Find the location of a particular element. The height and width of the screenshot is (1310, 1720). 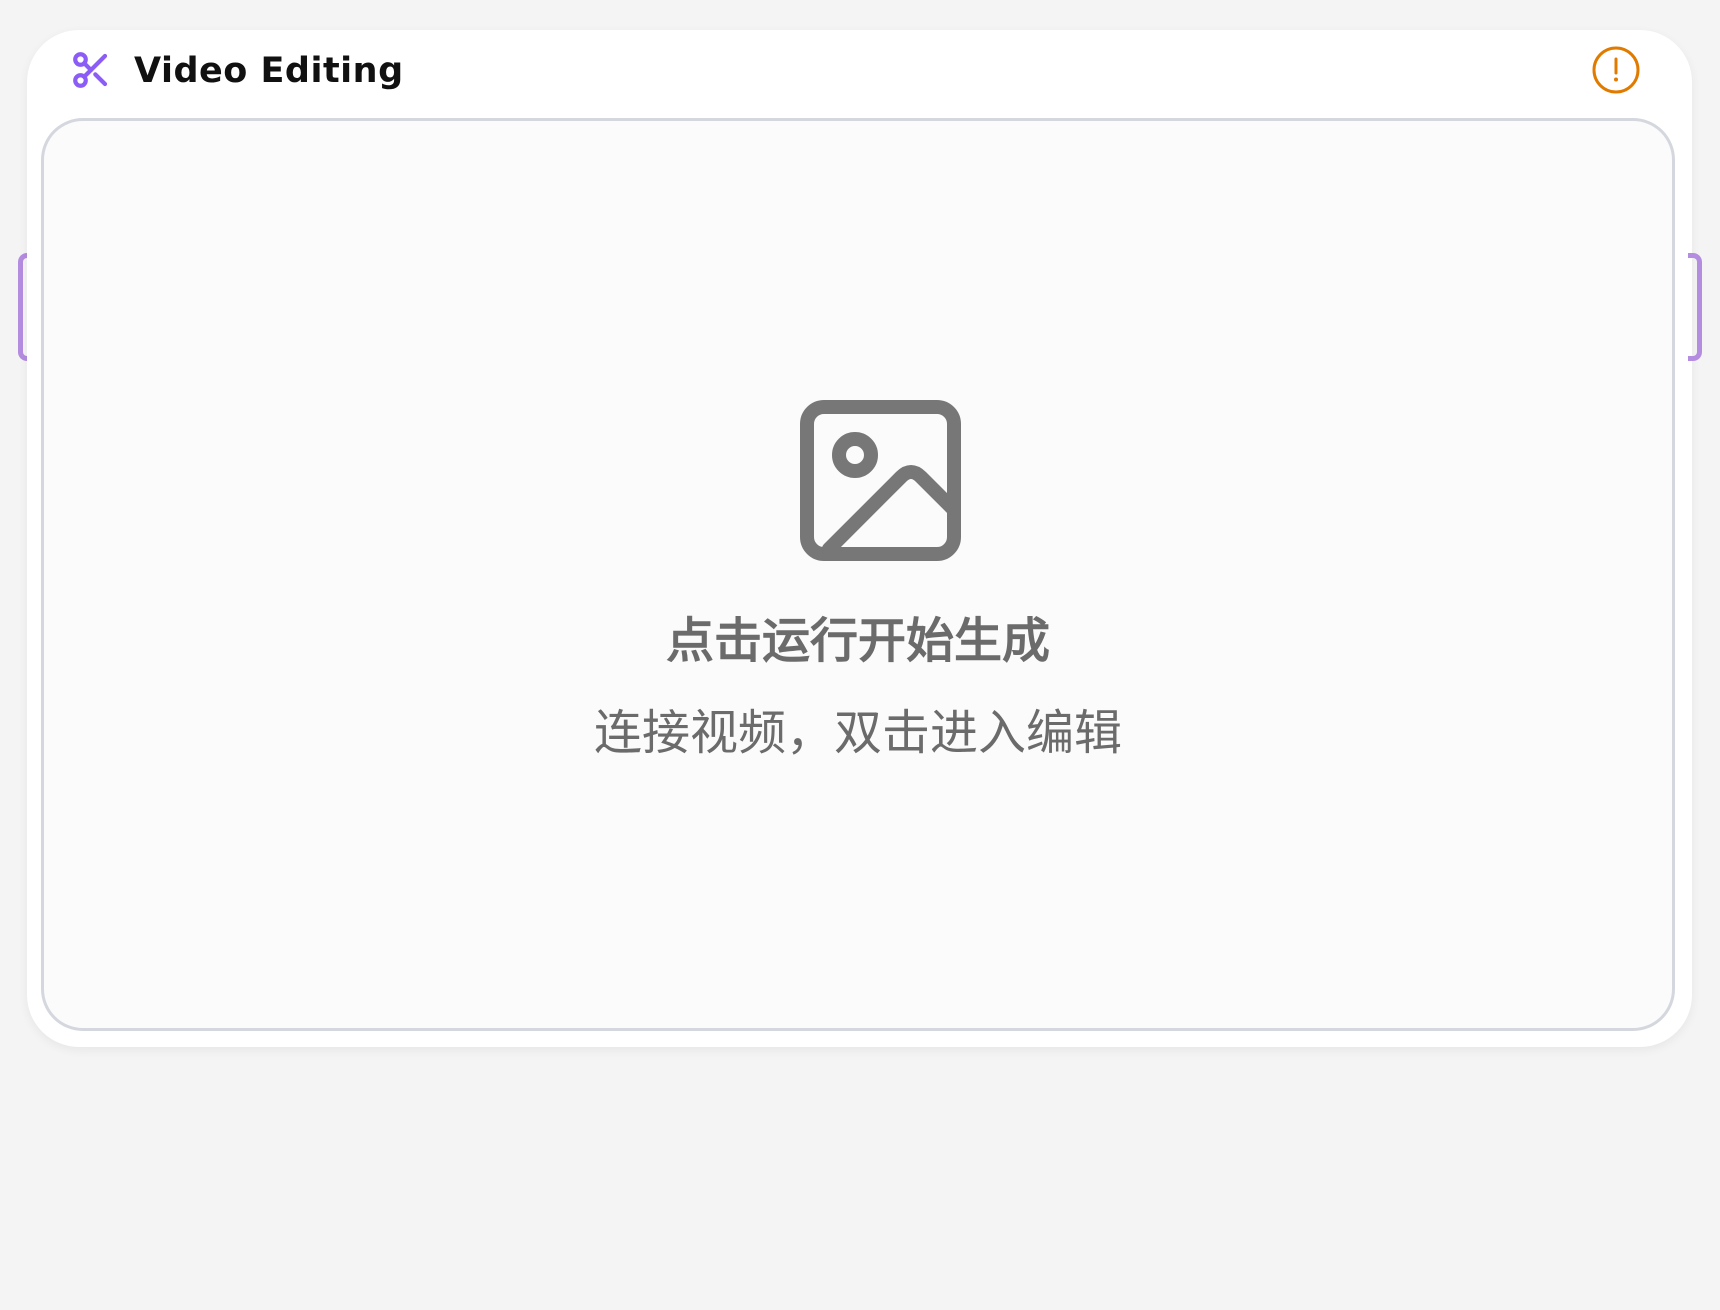

node-header: Video Editing is located at coordinates (859, 73).